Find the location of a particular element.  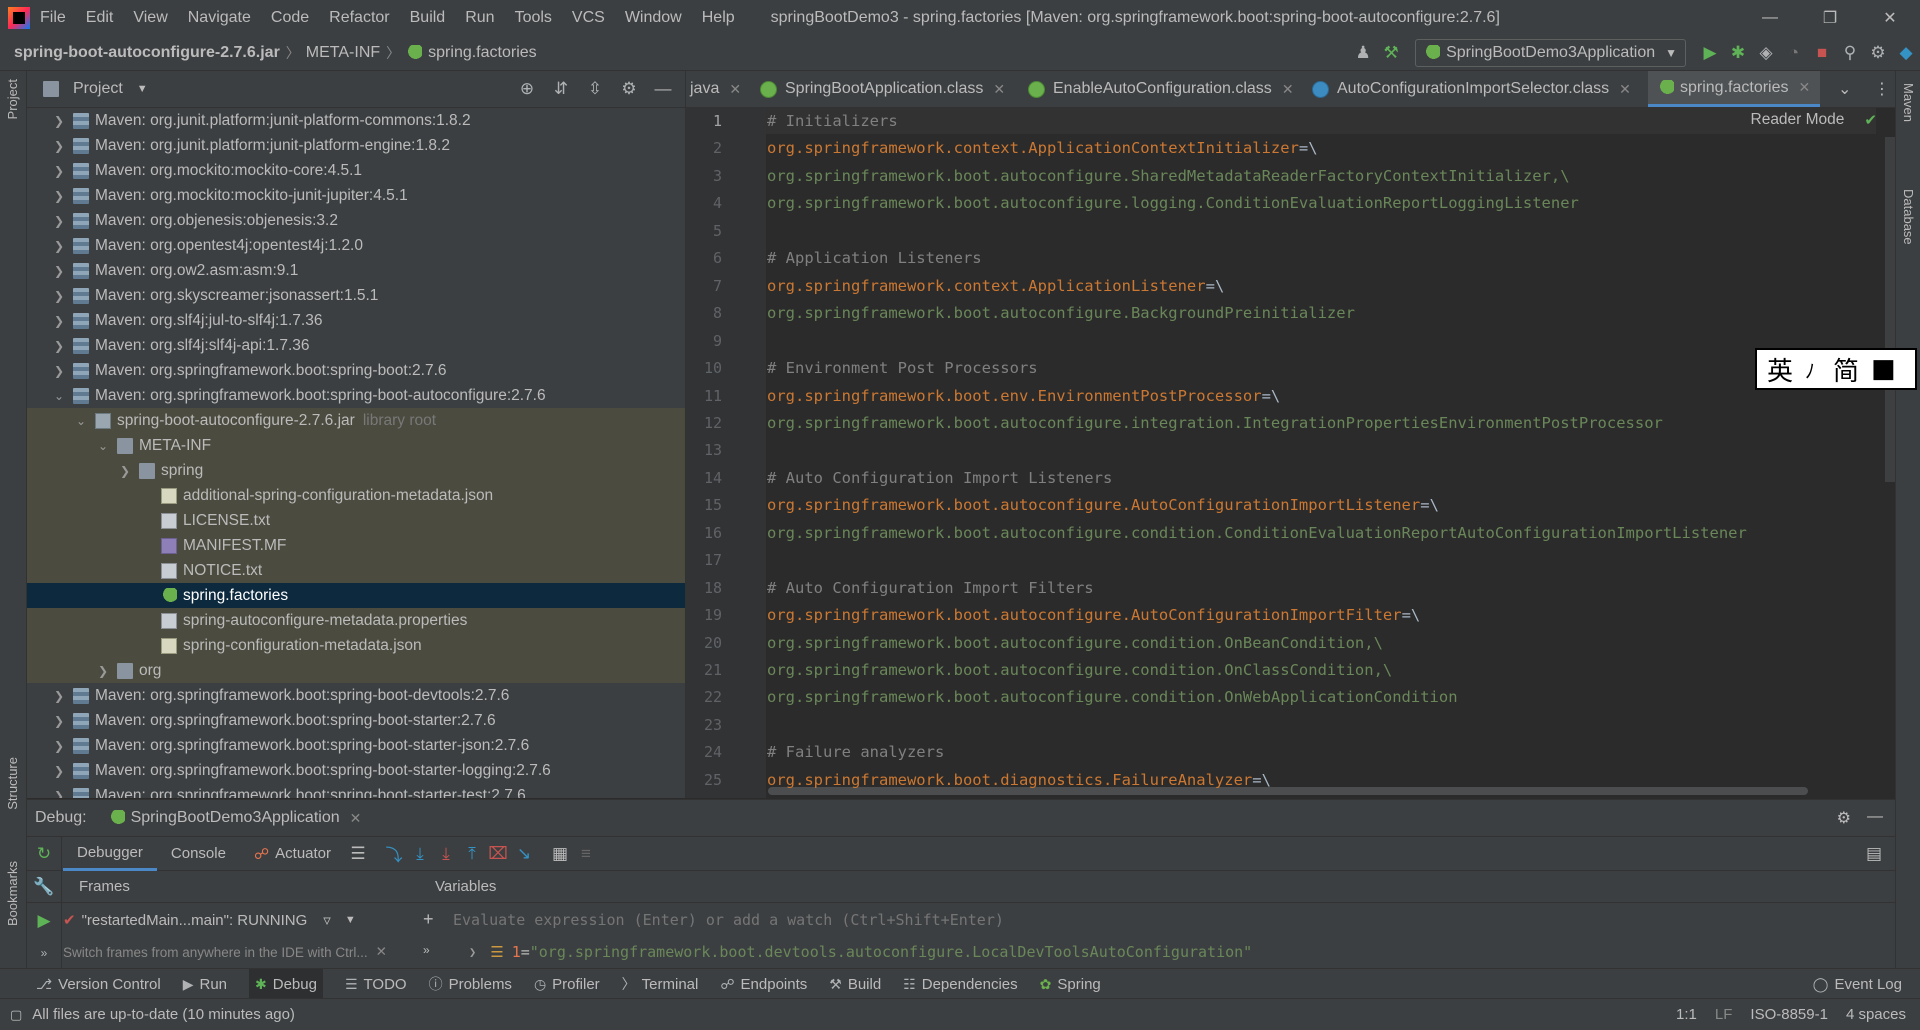

line-number: 19 is located at coordinates (704, 615).